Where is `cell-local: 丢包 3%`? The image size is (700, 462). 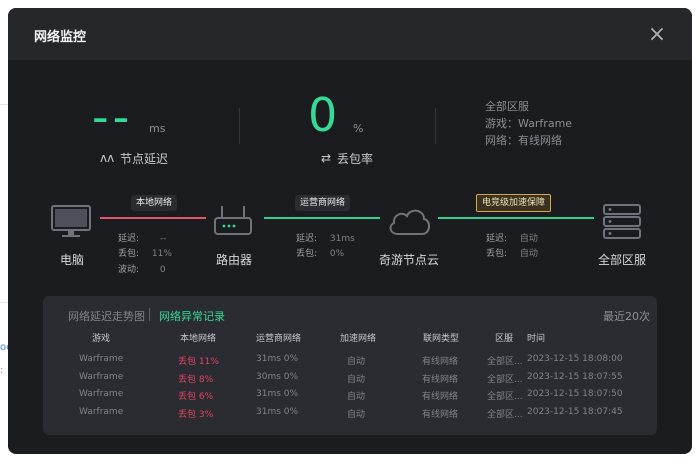
cell-local: 丢包 3% is located at coordinates (196, 414).